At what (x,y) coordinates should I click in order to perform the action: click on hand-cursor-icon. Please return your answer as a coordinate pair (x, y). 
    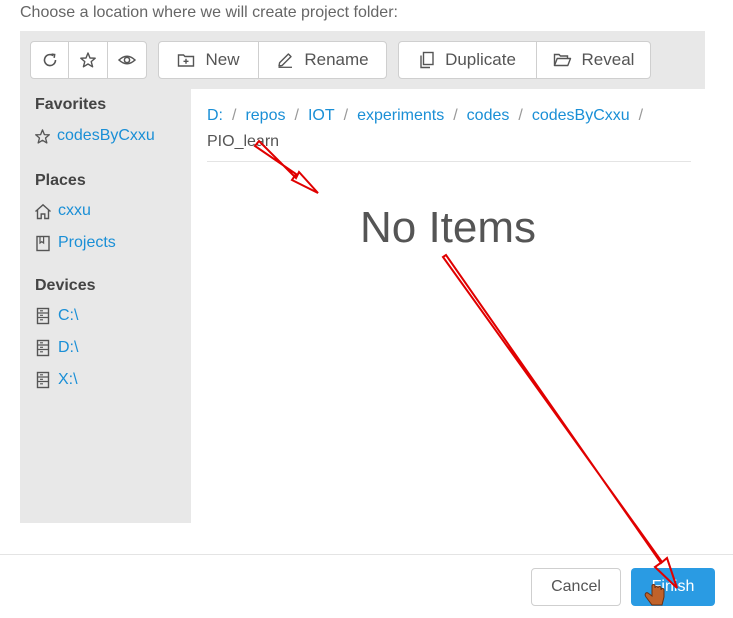
    Looking at the image, I should click on (654, 595).